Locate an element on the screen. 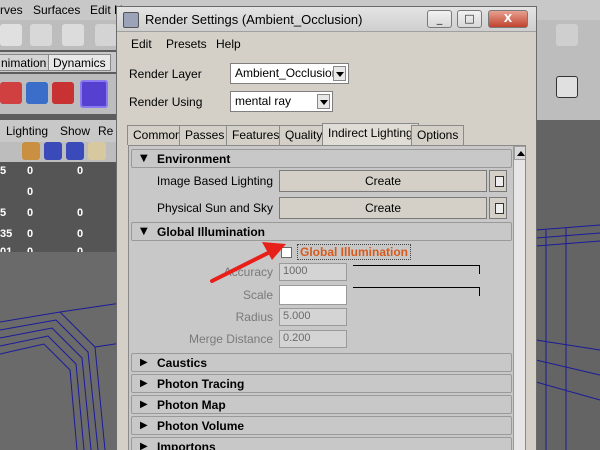 The height and width of the screenshot is (450, 600). section-title: Photon Volume is located at coordinates (201, 426).